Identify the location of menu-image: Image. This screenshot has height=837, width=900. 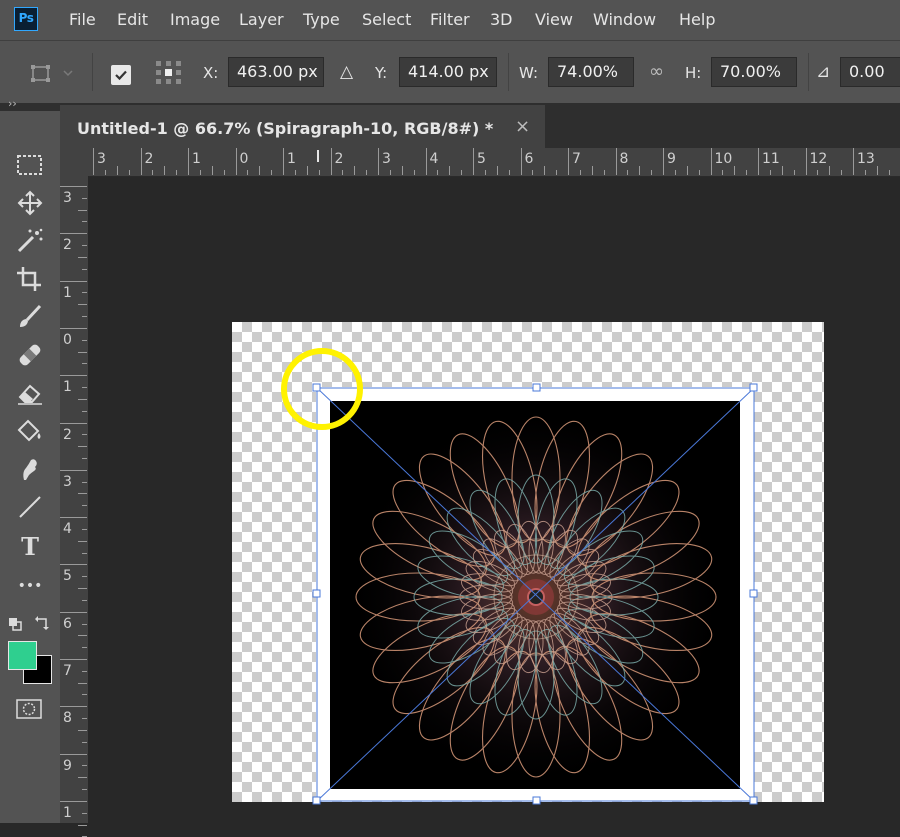
(195, 19).